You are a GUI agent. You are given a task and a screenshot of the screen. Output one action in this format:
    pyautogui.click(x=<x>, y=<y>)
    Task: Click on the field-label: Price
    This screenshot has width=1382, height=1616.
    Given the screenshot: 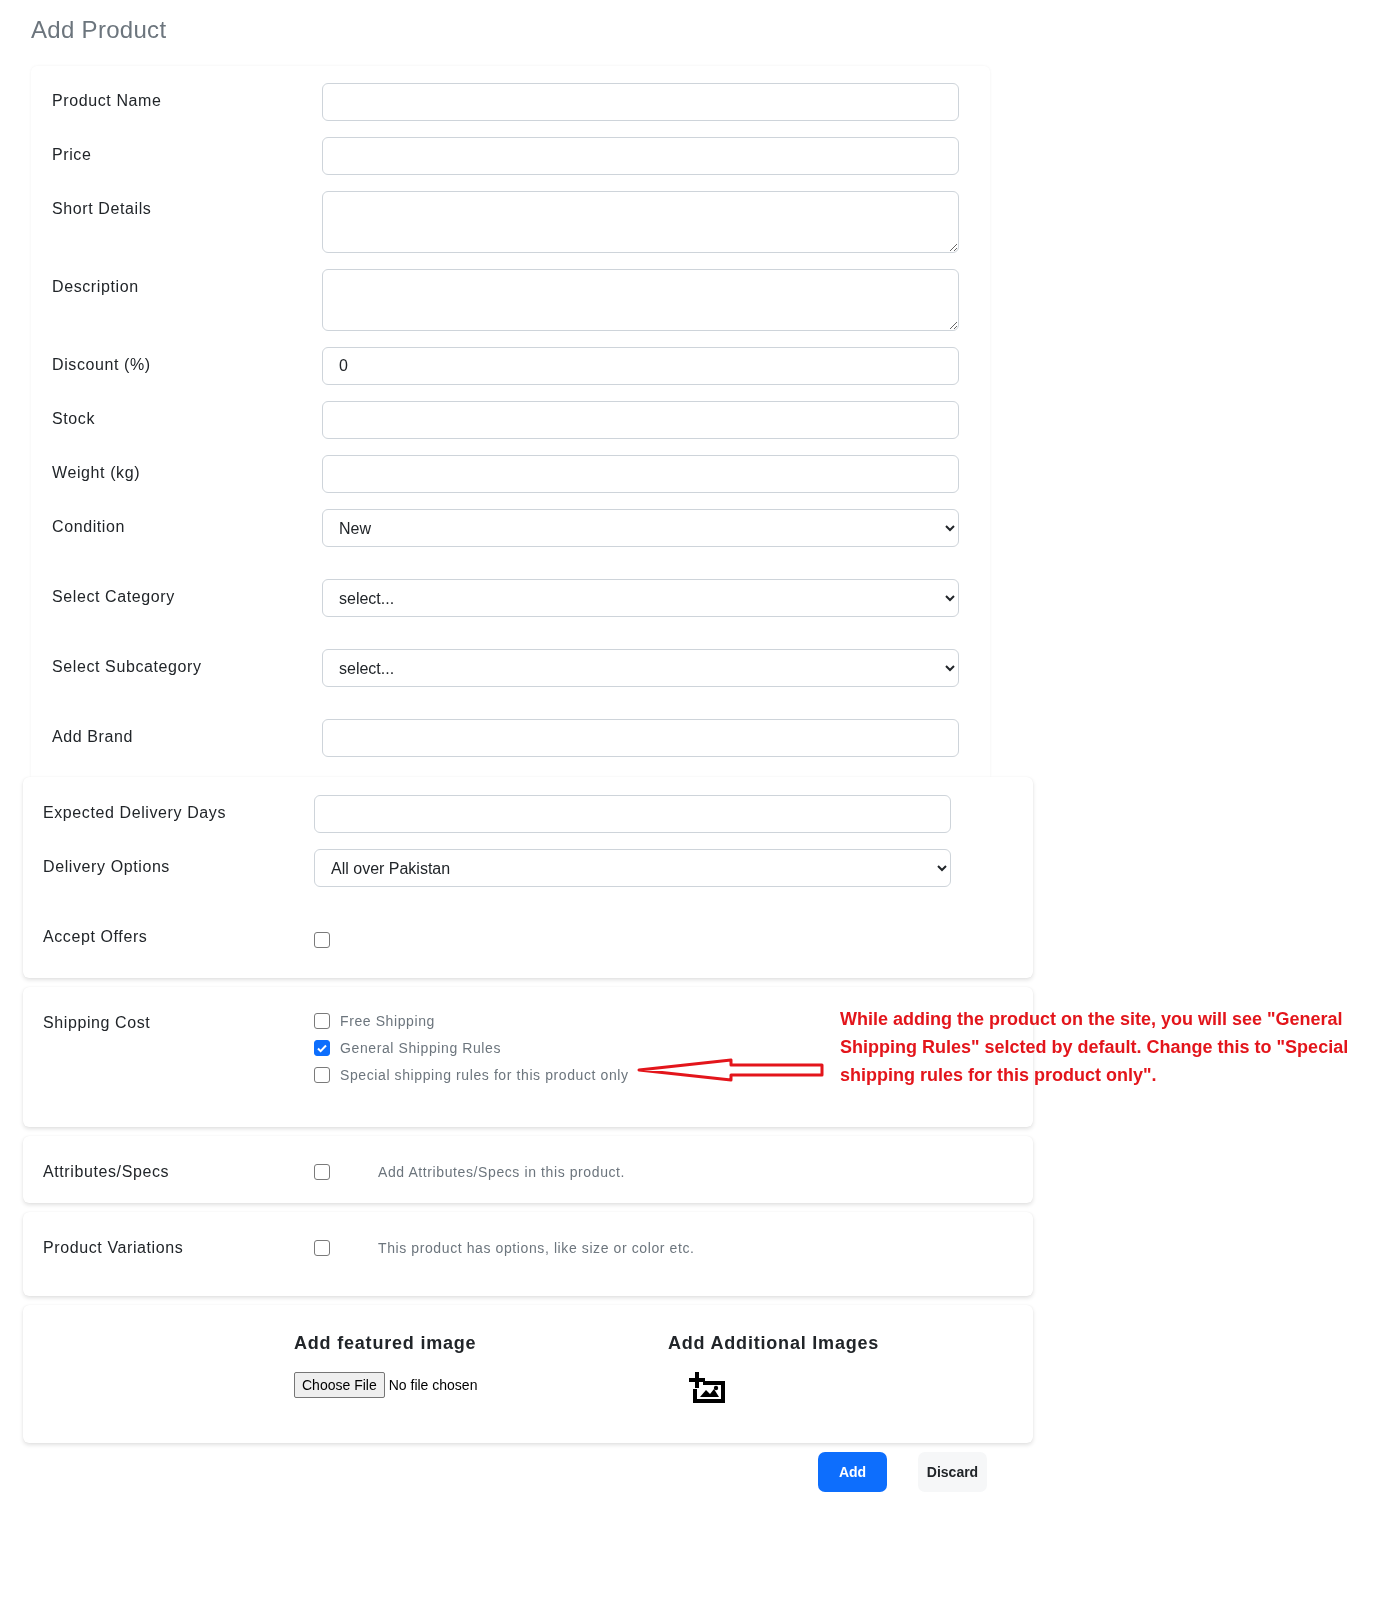 What is the action you would take?
    pyautogui.click(x=72, y=154)
    